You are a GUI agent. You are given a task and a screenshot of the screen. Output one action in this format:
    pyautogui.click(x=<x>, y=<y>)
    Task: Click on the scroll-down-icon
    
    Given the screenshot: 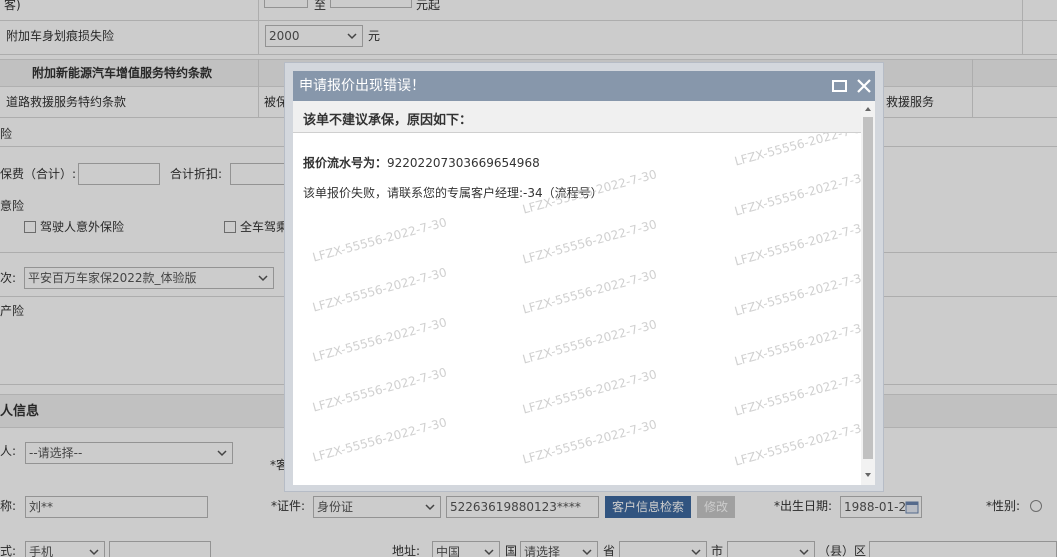 What is the action you would take?
    pyautogui.click(x=868, y=475)
    